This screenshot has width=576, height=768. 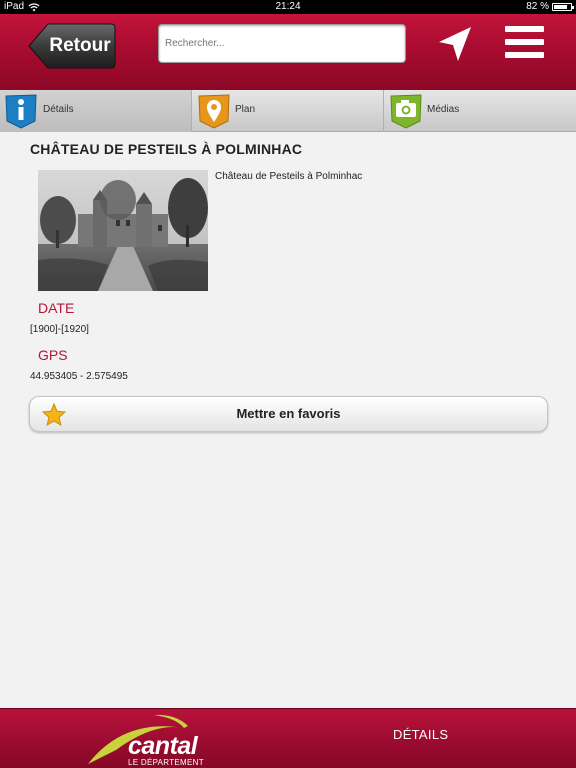 What do you see at coordinates (21, 111) in the screenshot?
I see `info-icon` at bounding box center [21, 111].